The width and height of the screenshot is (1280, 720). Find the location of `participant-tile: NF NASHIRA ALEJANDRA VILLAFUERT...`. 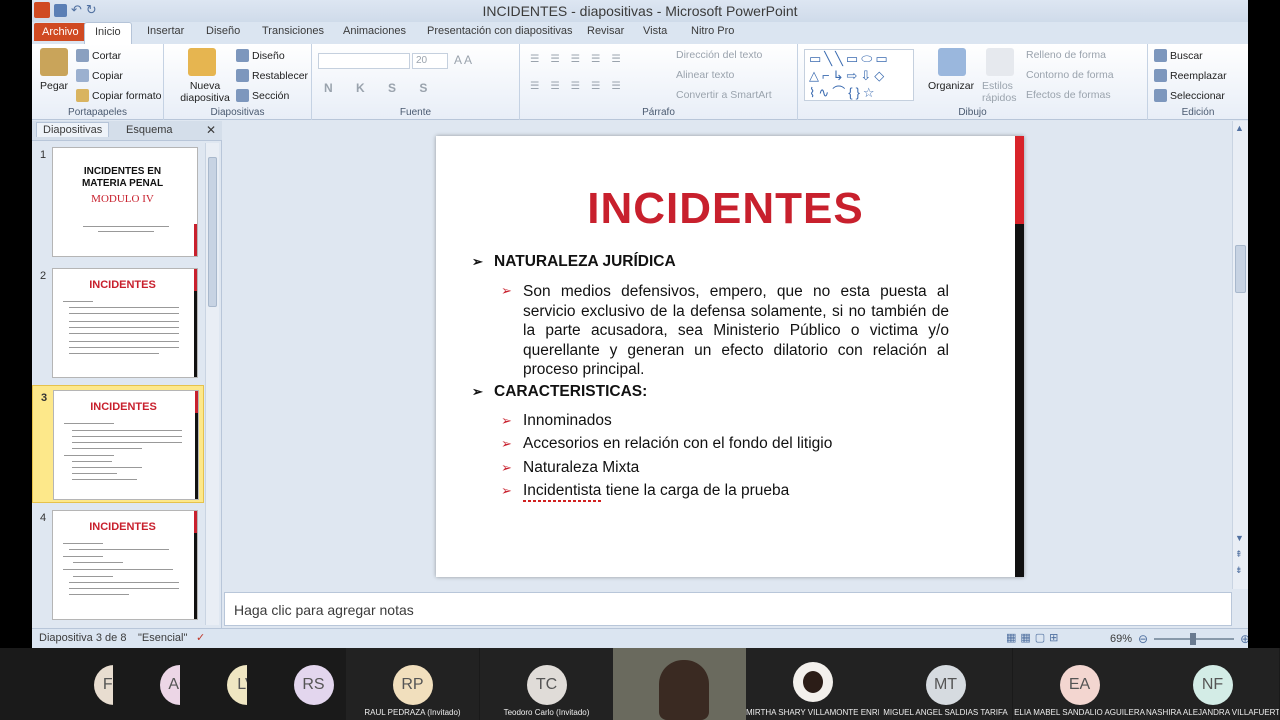

participant-tile: NF NASHIRA ALEJANDRA VILLAFUERT... is located at coordinates (1212, 684).